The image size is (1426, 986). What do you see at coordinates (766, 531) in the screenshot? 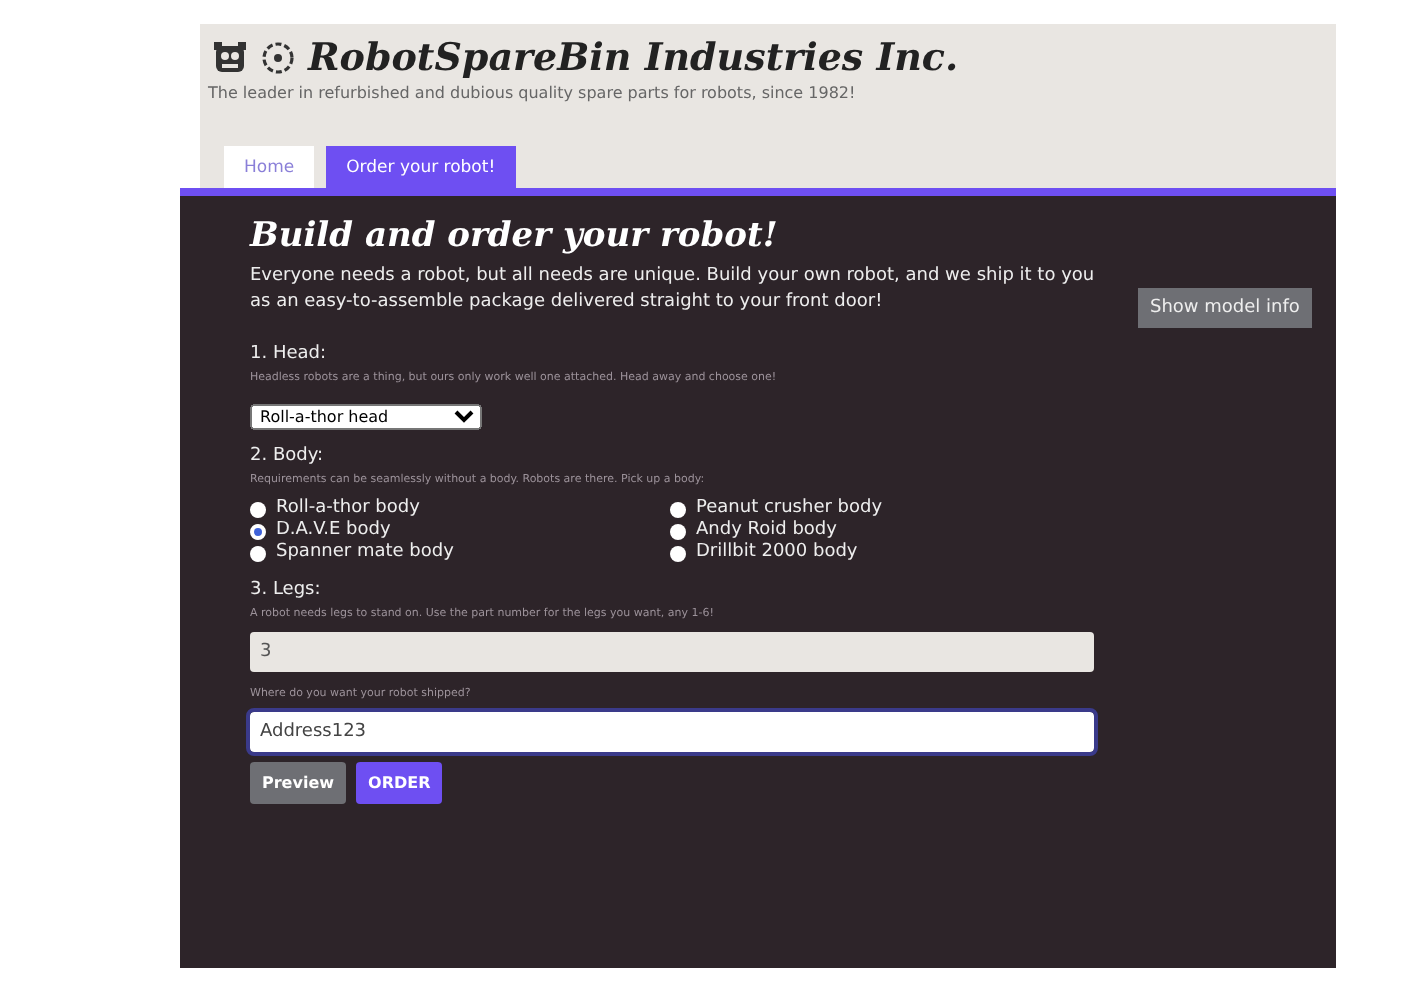
I see `radio-label: Andy Roid body` at bounding box center [766, 531].